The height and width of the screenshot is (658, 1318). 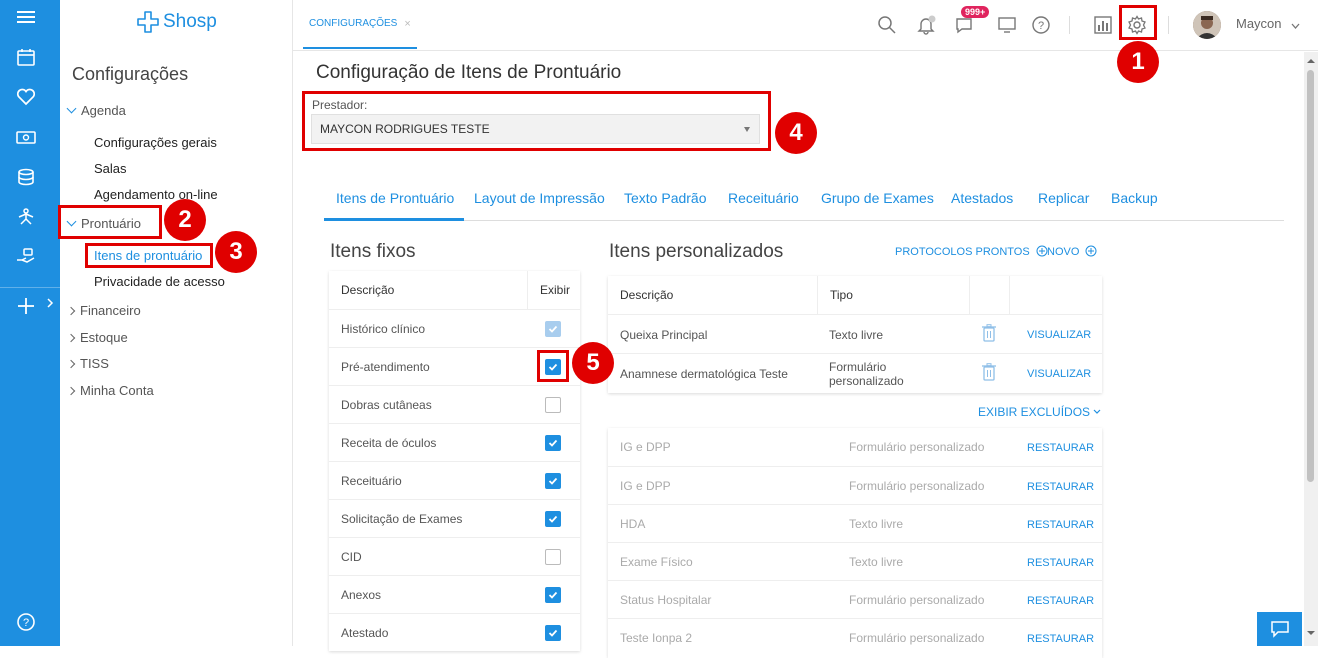 I want to click on chat-button, so click(x=1279, y=629).